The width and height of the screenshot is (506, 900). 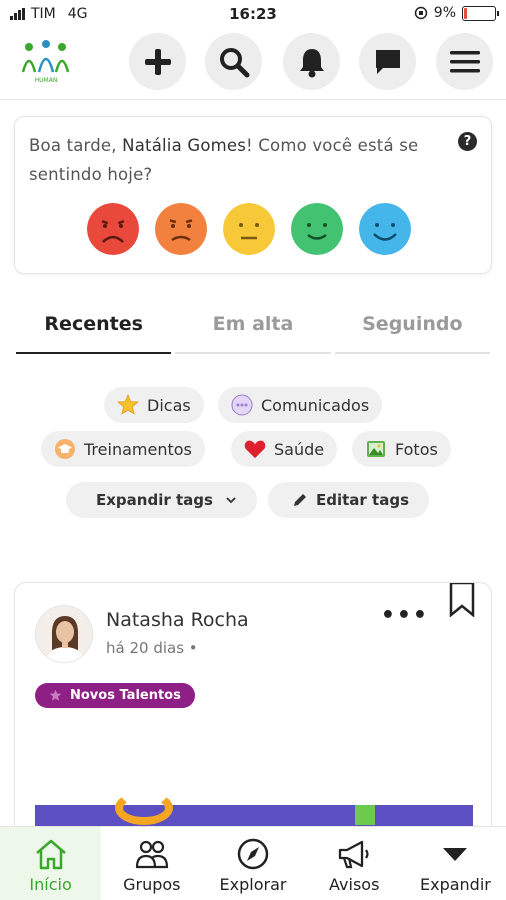 I want to click on nav-label: Início, so click(x=50, y=884).